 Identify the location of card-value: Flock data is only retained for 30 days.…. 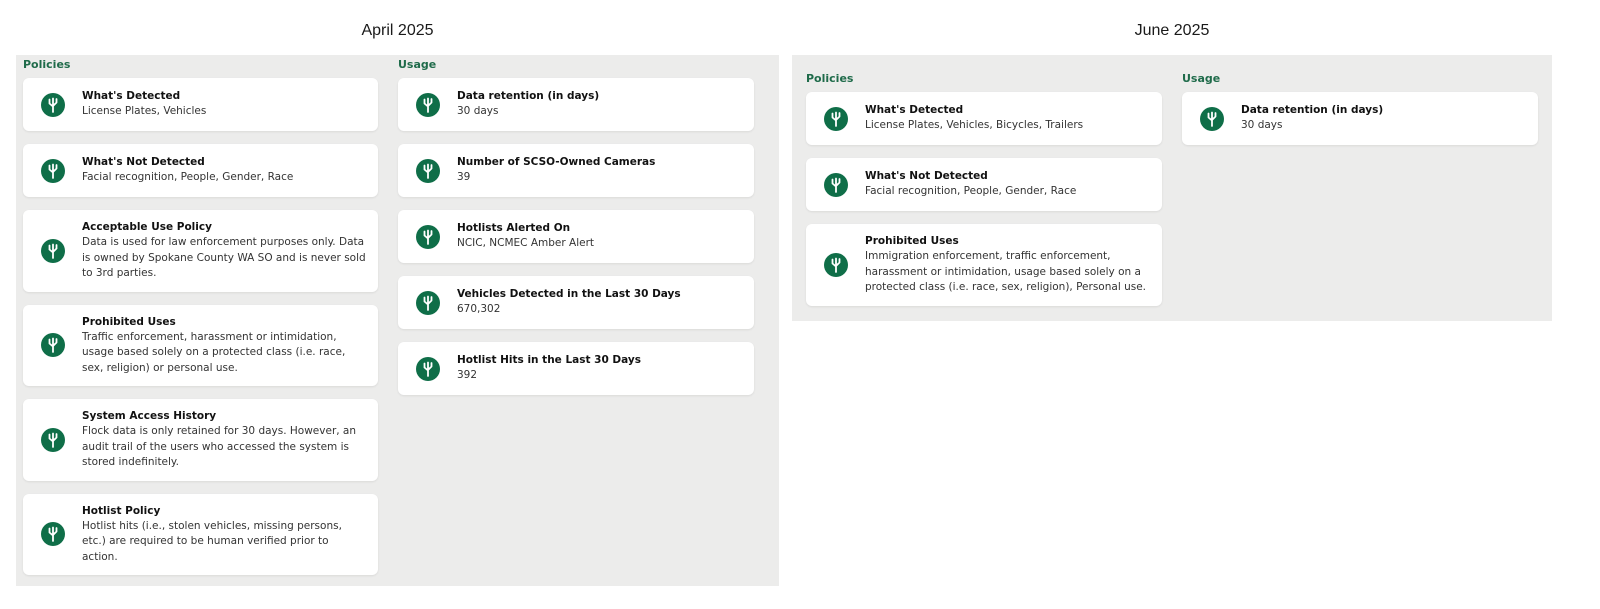
(219, 446).